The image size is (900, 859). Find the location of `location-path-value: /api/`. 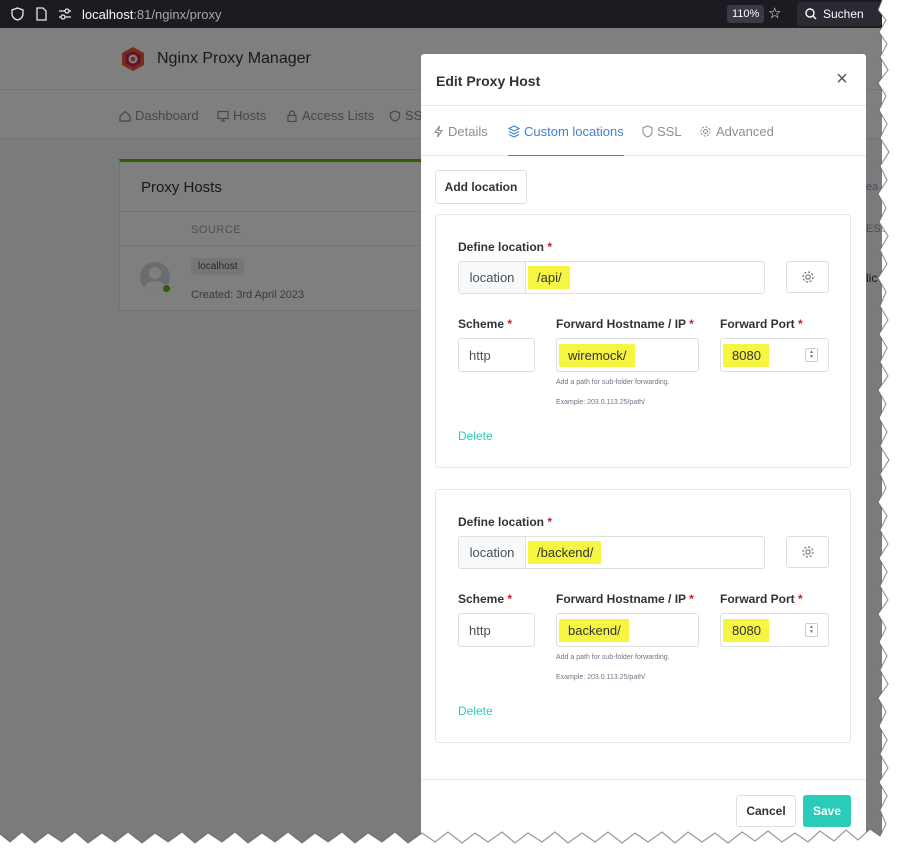

location-path-value: /api/ is located at coordinates (549, 277).